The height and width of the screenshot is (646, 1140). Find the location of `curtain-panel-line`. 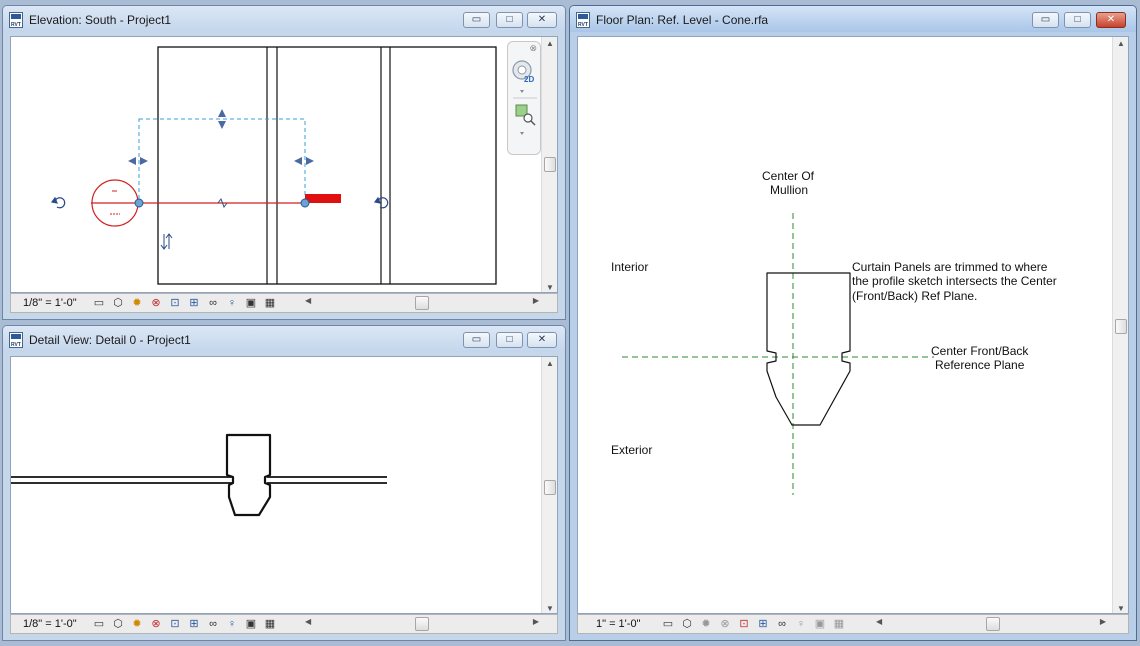

curtain-panel-line is located at coordinates (199, 480).